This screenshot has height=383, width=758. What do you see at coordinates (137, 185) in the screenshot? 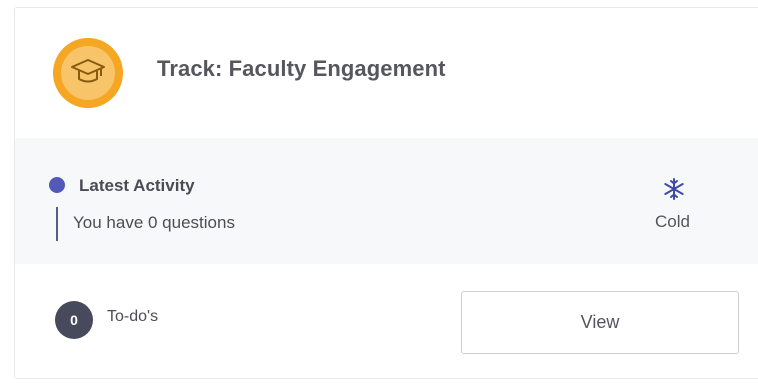
I see `latest-activity-heading: Latest Activity` at bounding box center [137, 185].